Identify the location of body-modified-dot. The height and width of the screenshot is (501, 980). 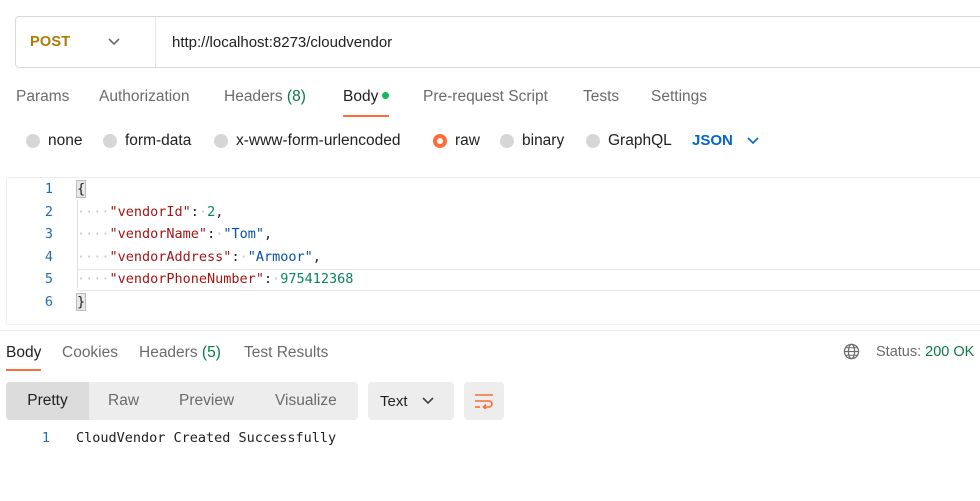
(386, 95).